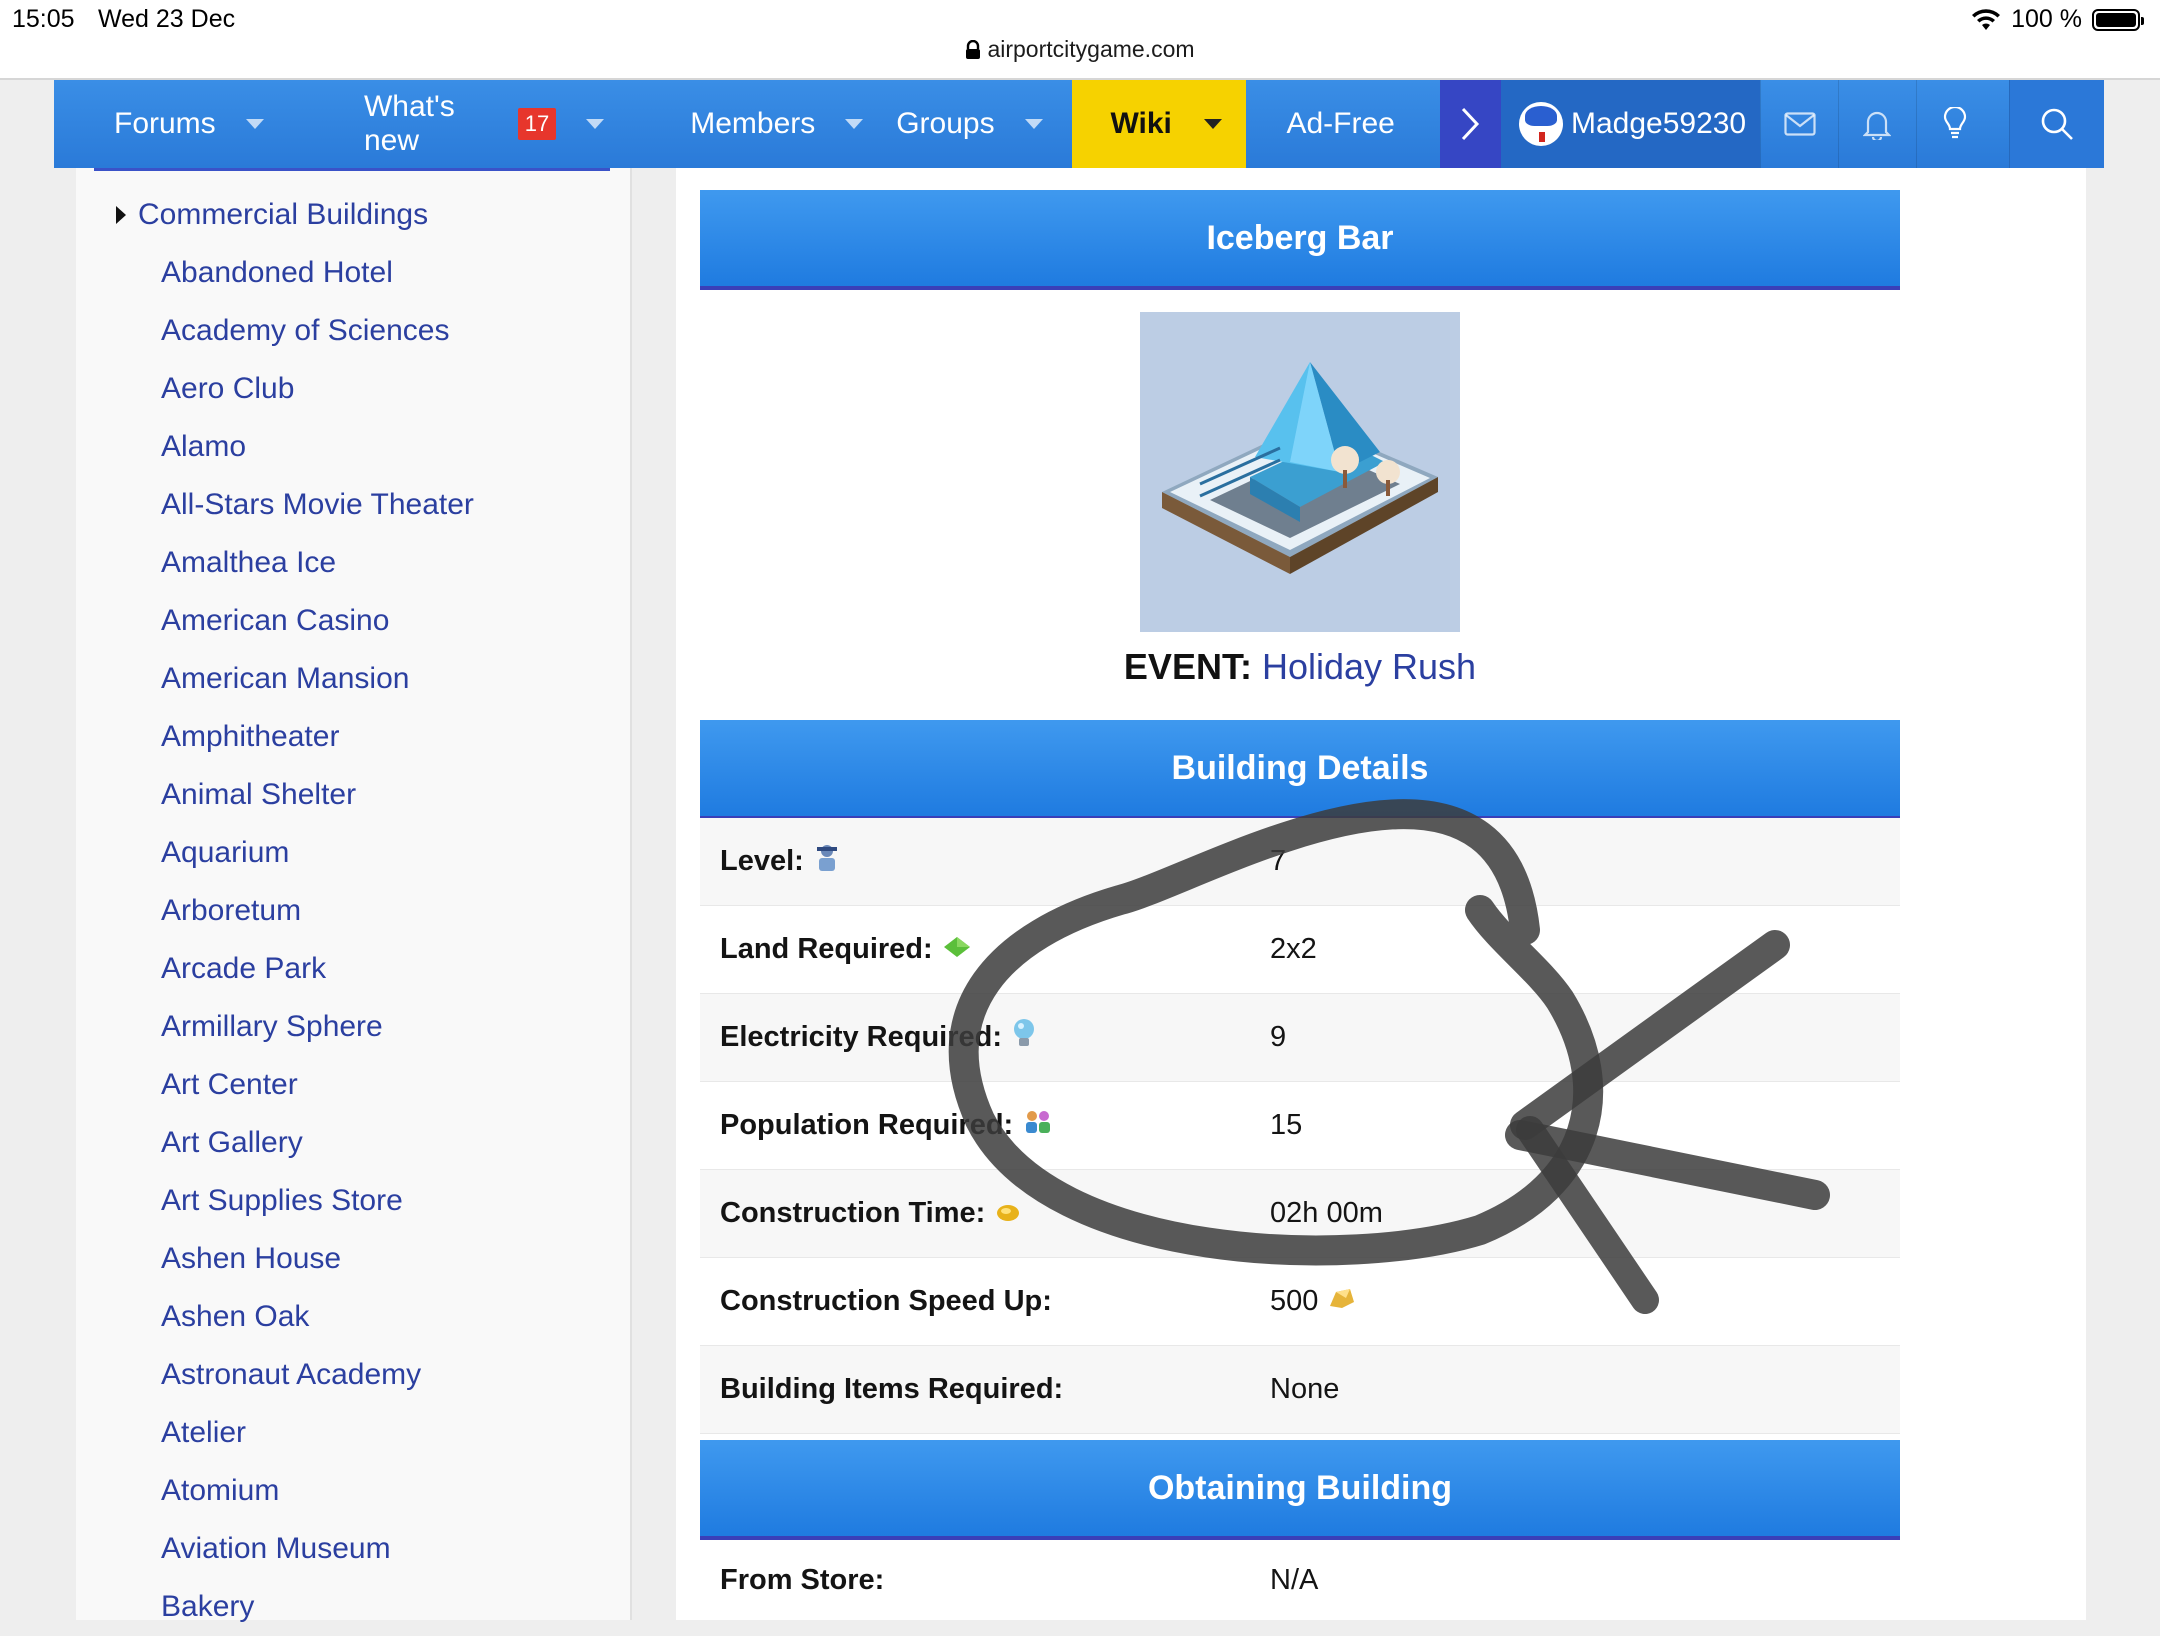 This screenshot has width=2160, height=1636. I want to click on details-label-text: Construction Time:, so click(853, 1213).